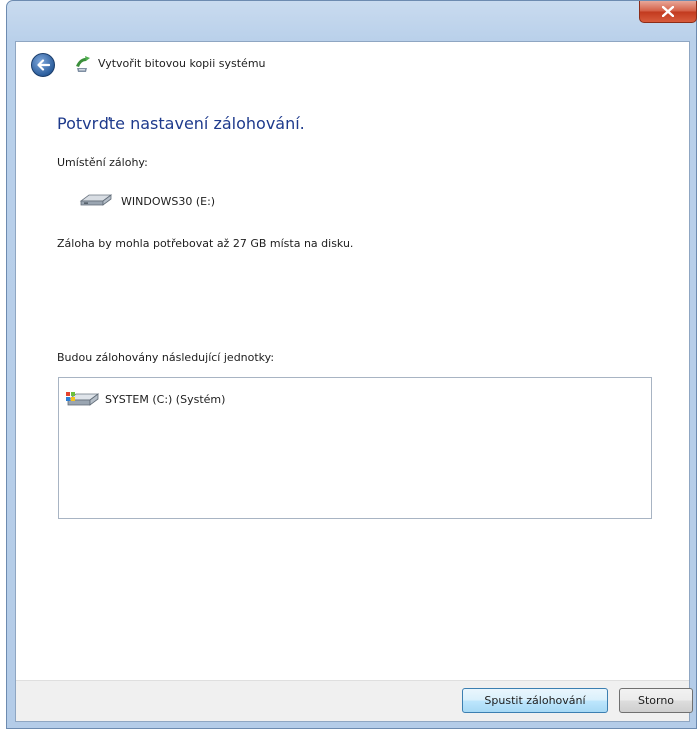 Image resolution: width=697 pixels, height=729 pixels. I want to click on backup-app-icon, so click(83, 64).